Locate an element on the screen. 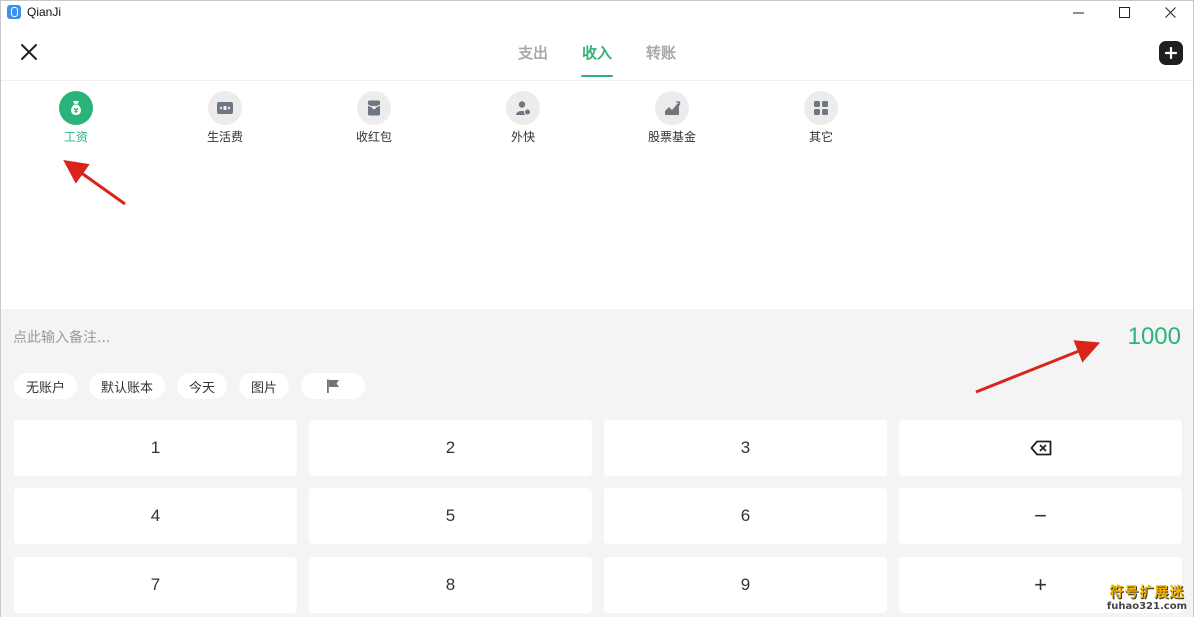 This screenshot has width=1194, height=617. window-title: QianJi is located at coordinates (44, 12).